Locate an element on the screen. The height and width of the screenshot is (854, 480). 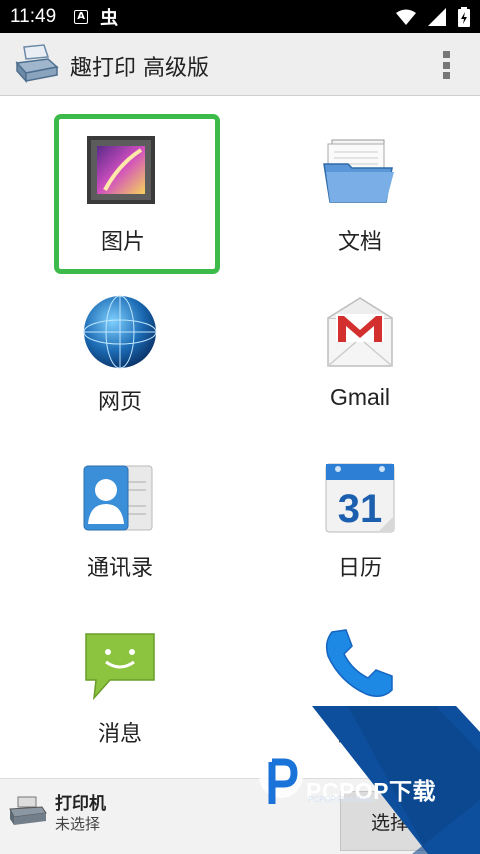
phone-icon is located at coordinates (359, 663).